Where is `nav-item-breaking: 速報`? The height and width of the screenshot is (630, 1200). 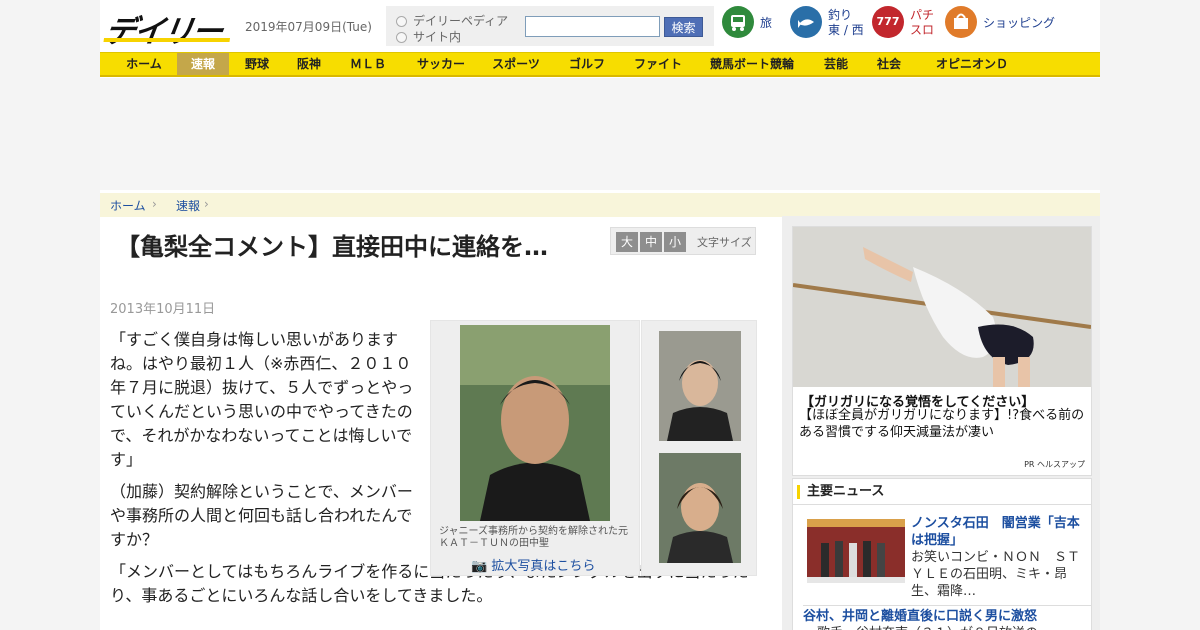 nav-item-breaking: 速報 is located at coordinates (203, 64).